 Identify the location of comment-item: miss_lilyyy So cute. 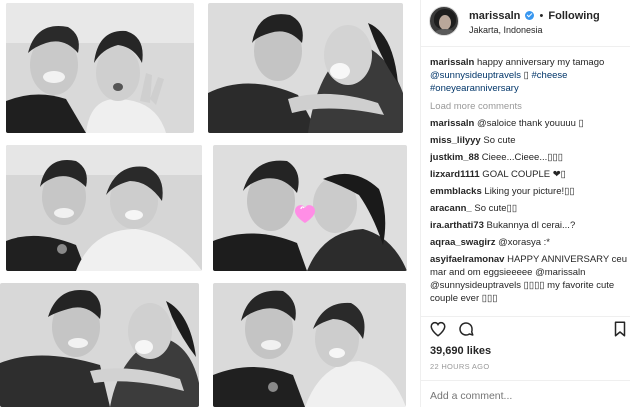
(529, 140).